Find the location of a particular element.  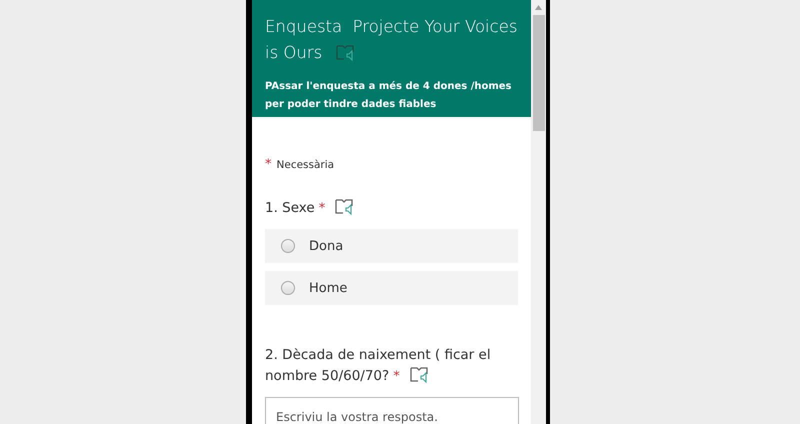

required-mark: * is located at coordinates (268, 164).